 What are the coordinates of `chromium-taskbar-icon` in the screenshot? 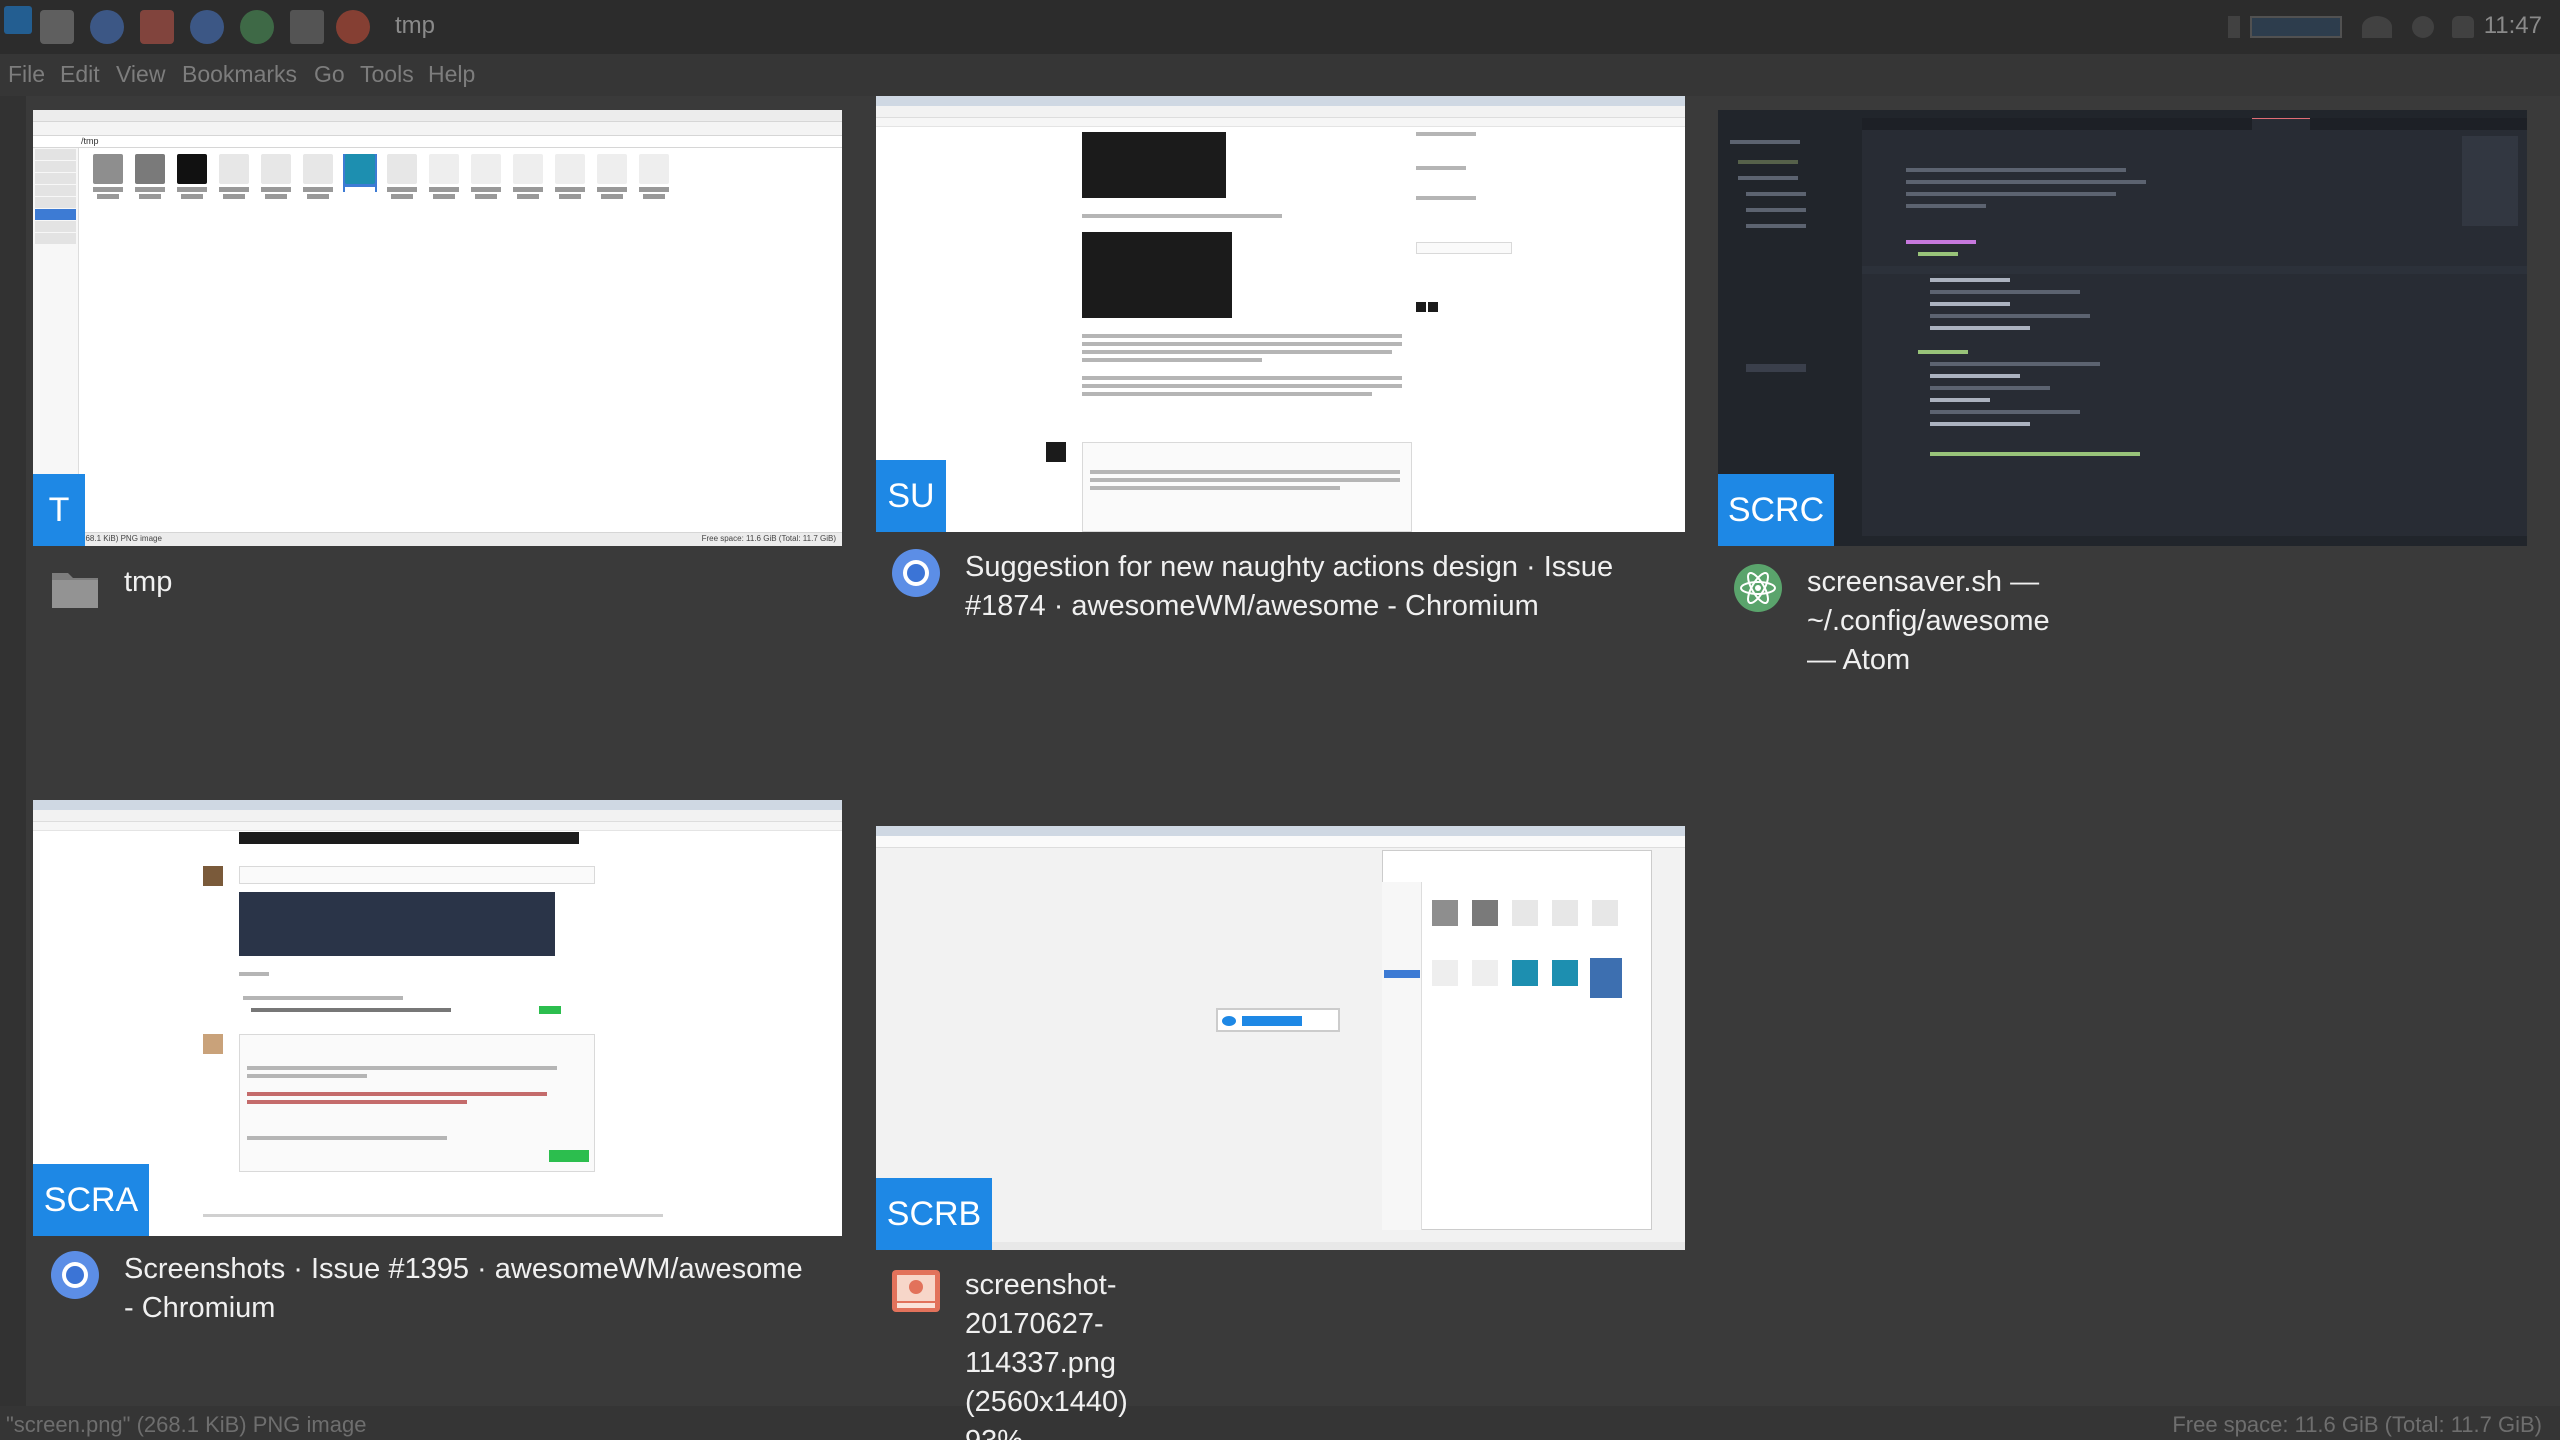 It's located at (107, 27).